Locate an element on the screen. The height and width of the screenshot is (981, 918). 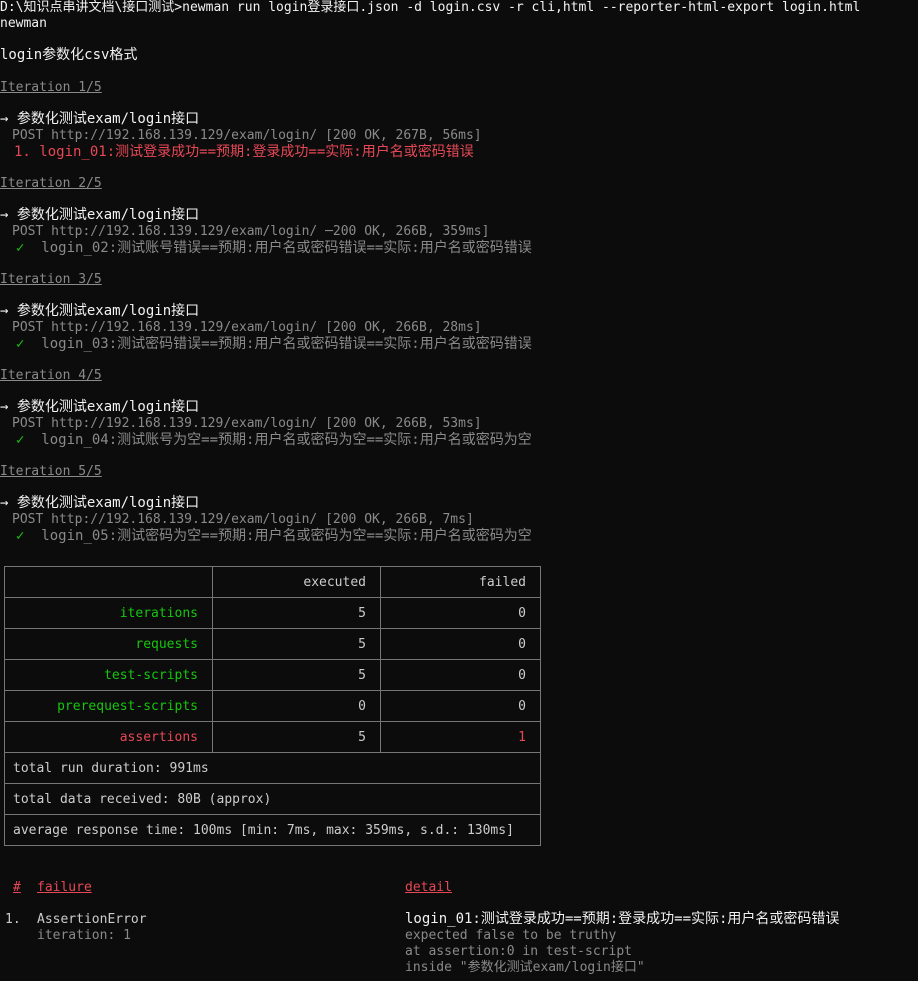
failure-detail-title: login_01:测试登录成功==预期:登录成功==实际:用户名或密码错误 is located at coordinates (622, 919).